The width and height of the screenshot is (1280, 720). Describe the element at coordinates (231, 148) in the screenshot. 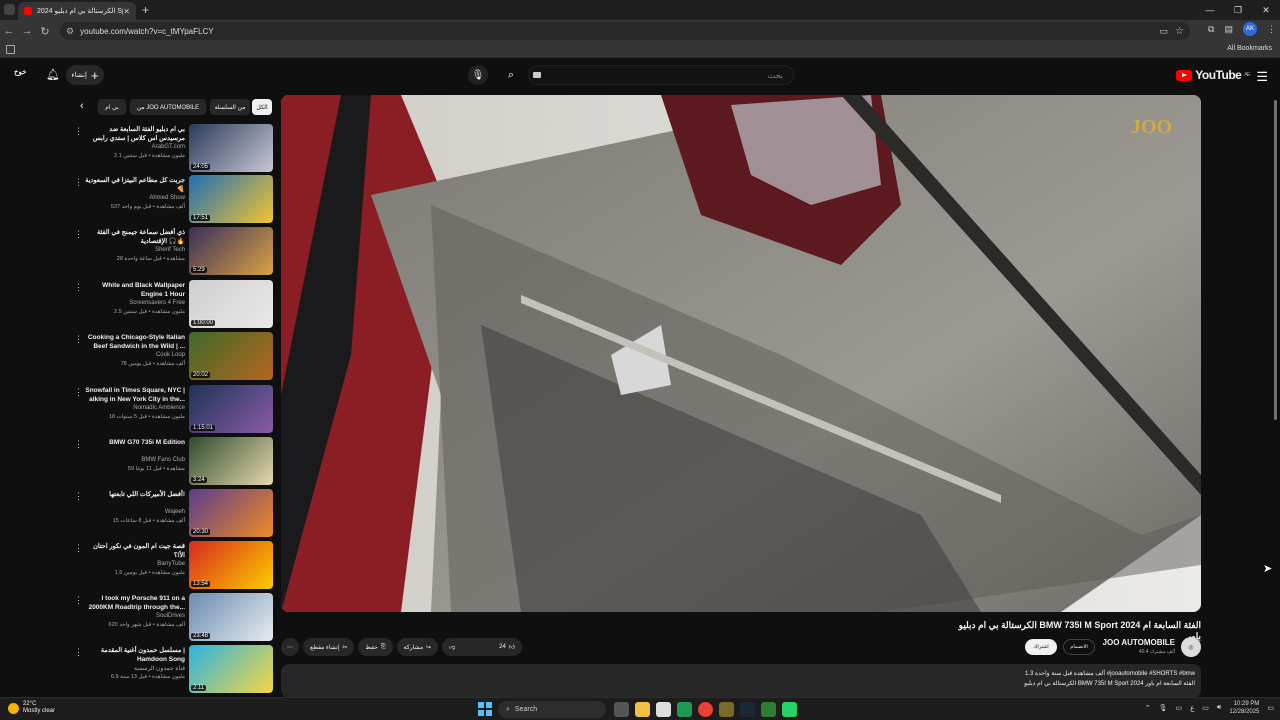

I see `recommendation-thumbnail: 24:05` at that location.